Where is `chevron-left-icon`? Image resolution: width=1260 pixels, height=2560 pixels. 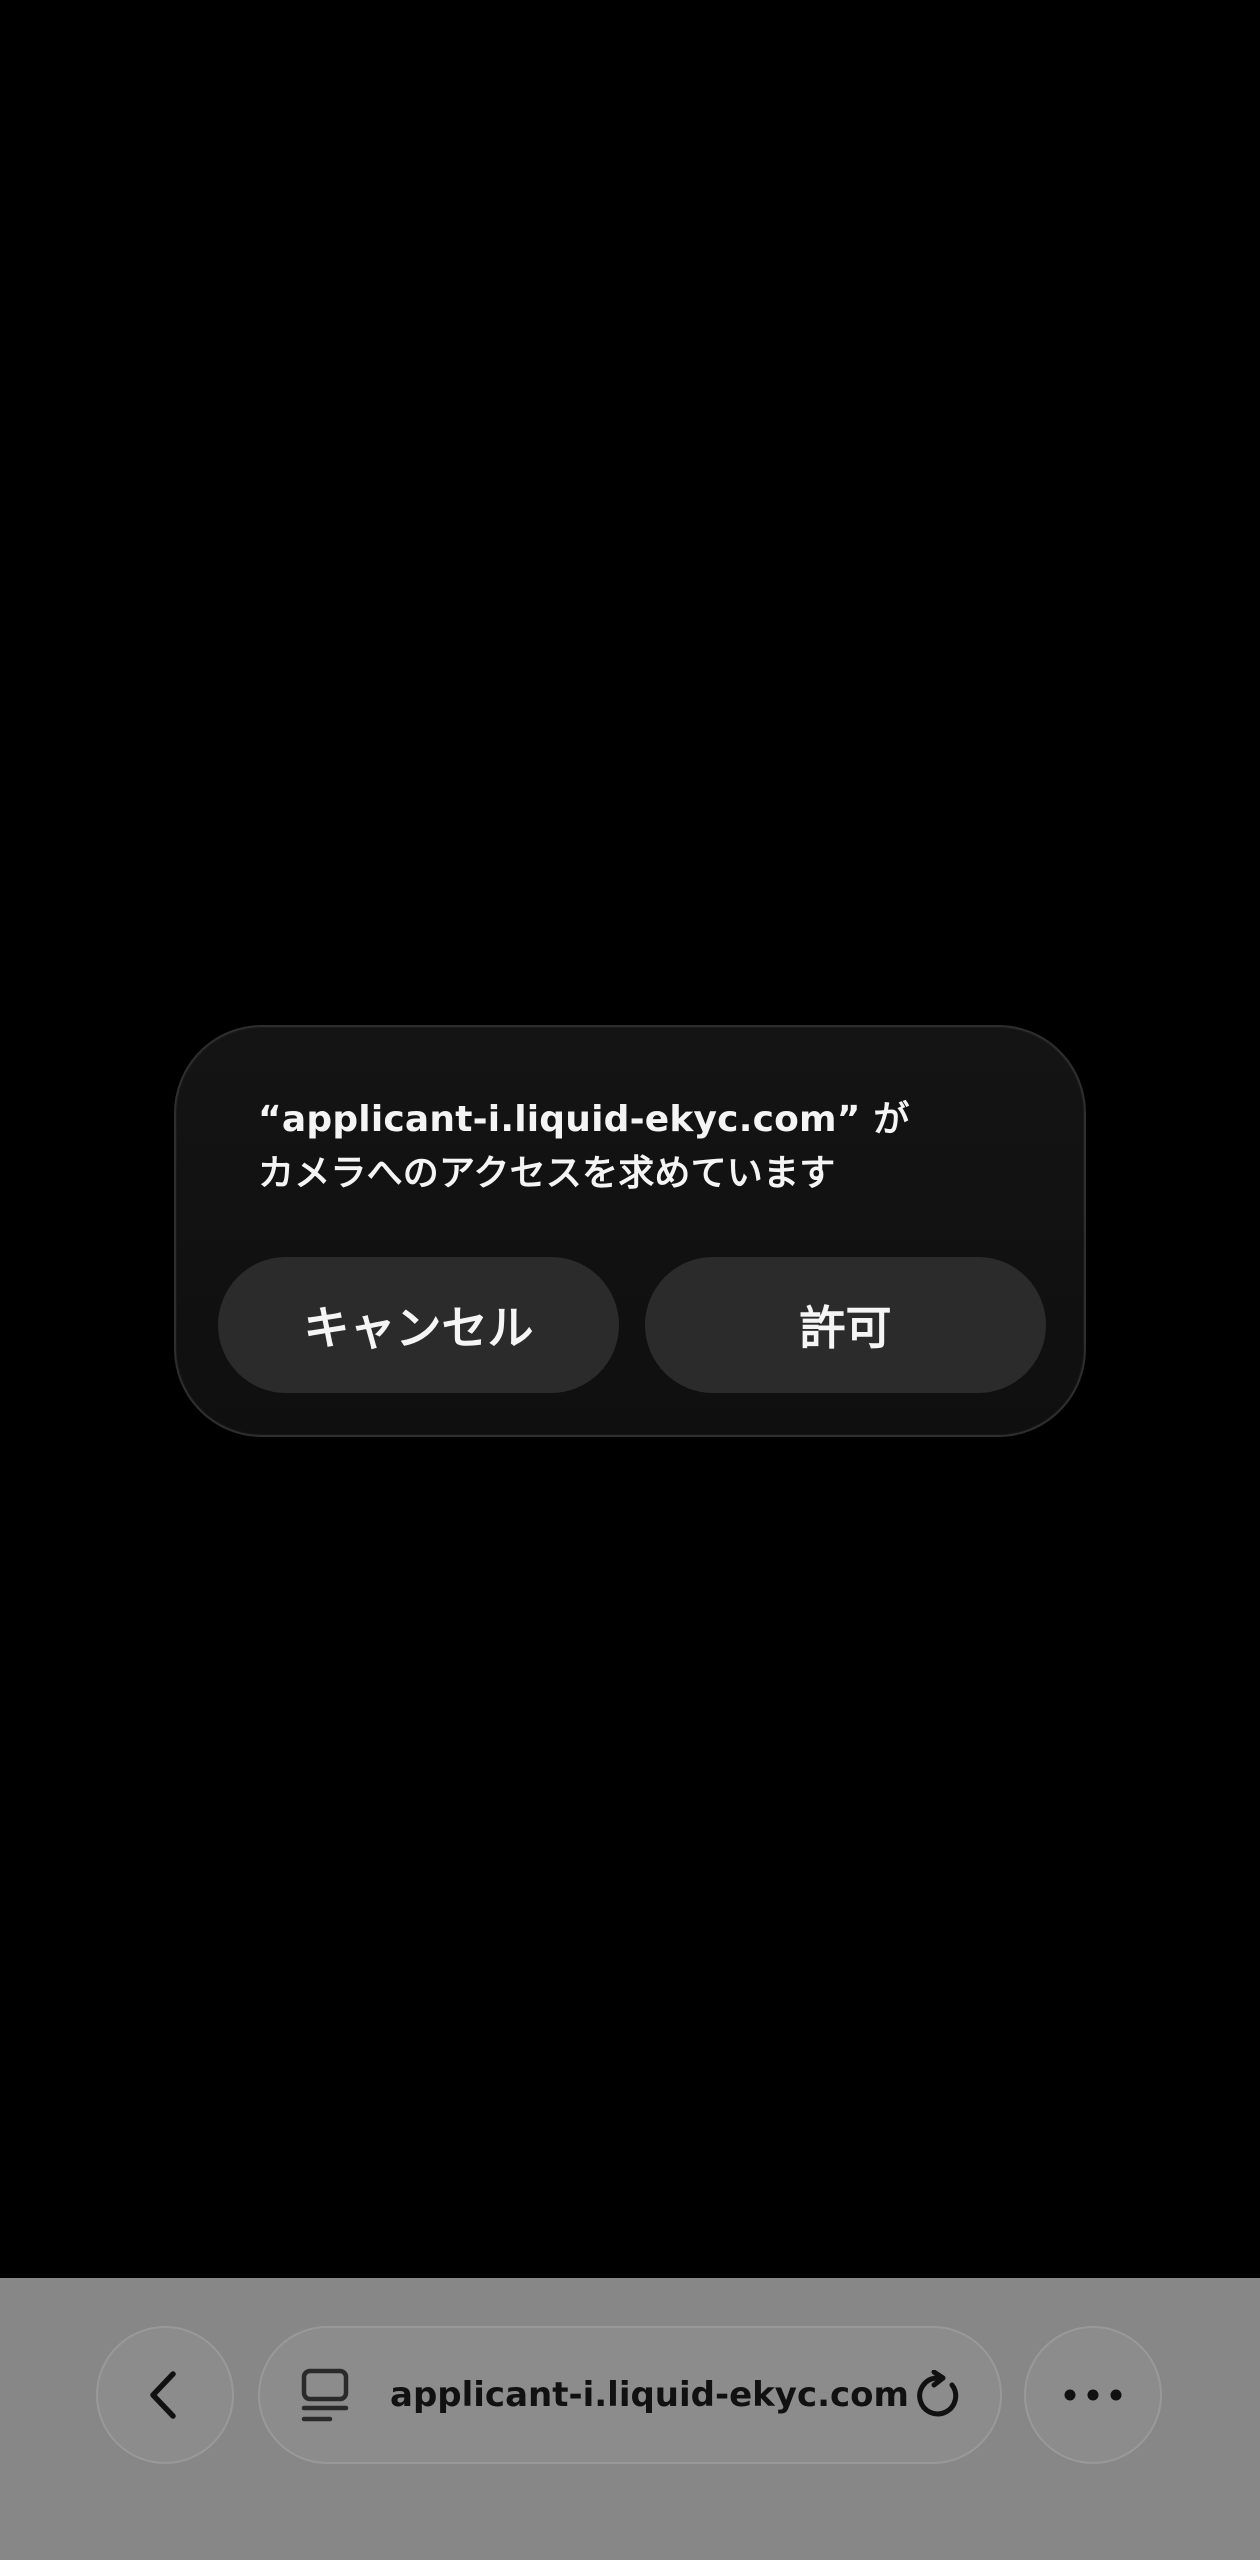
chevron-left-icon is located at coordinates (163, 2395).